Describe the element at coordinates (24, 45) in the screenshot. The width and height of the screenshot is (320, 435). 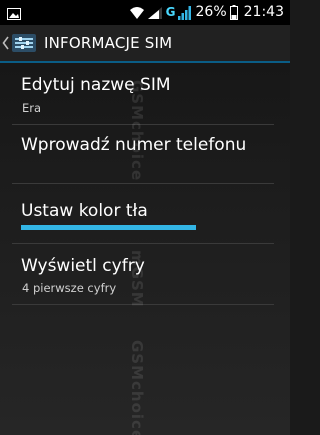
I see `settings-app-icon` at that location.